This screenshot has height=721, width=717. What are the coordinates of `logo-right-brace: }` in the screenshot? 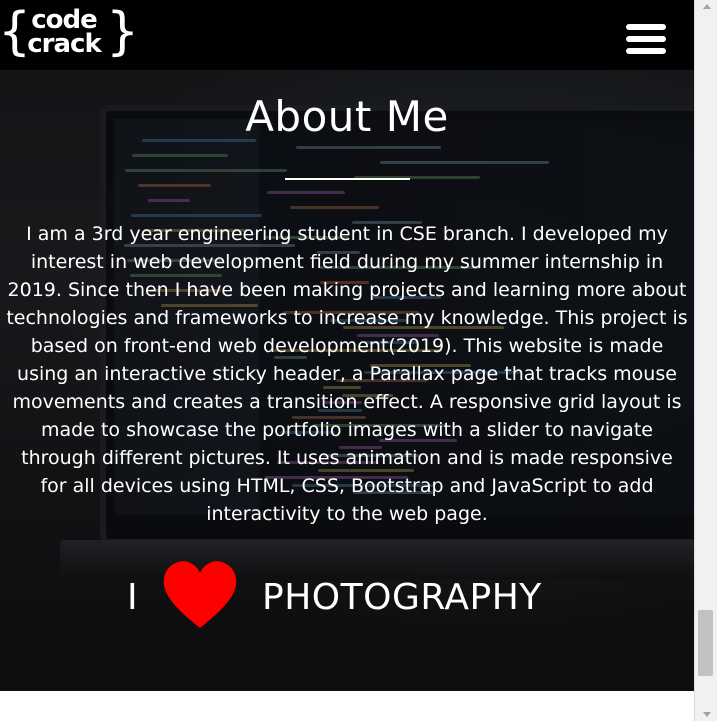 It's located at (123, 32).